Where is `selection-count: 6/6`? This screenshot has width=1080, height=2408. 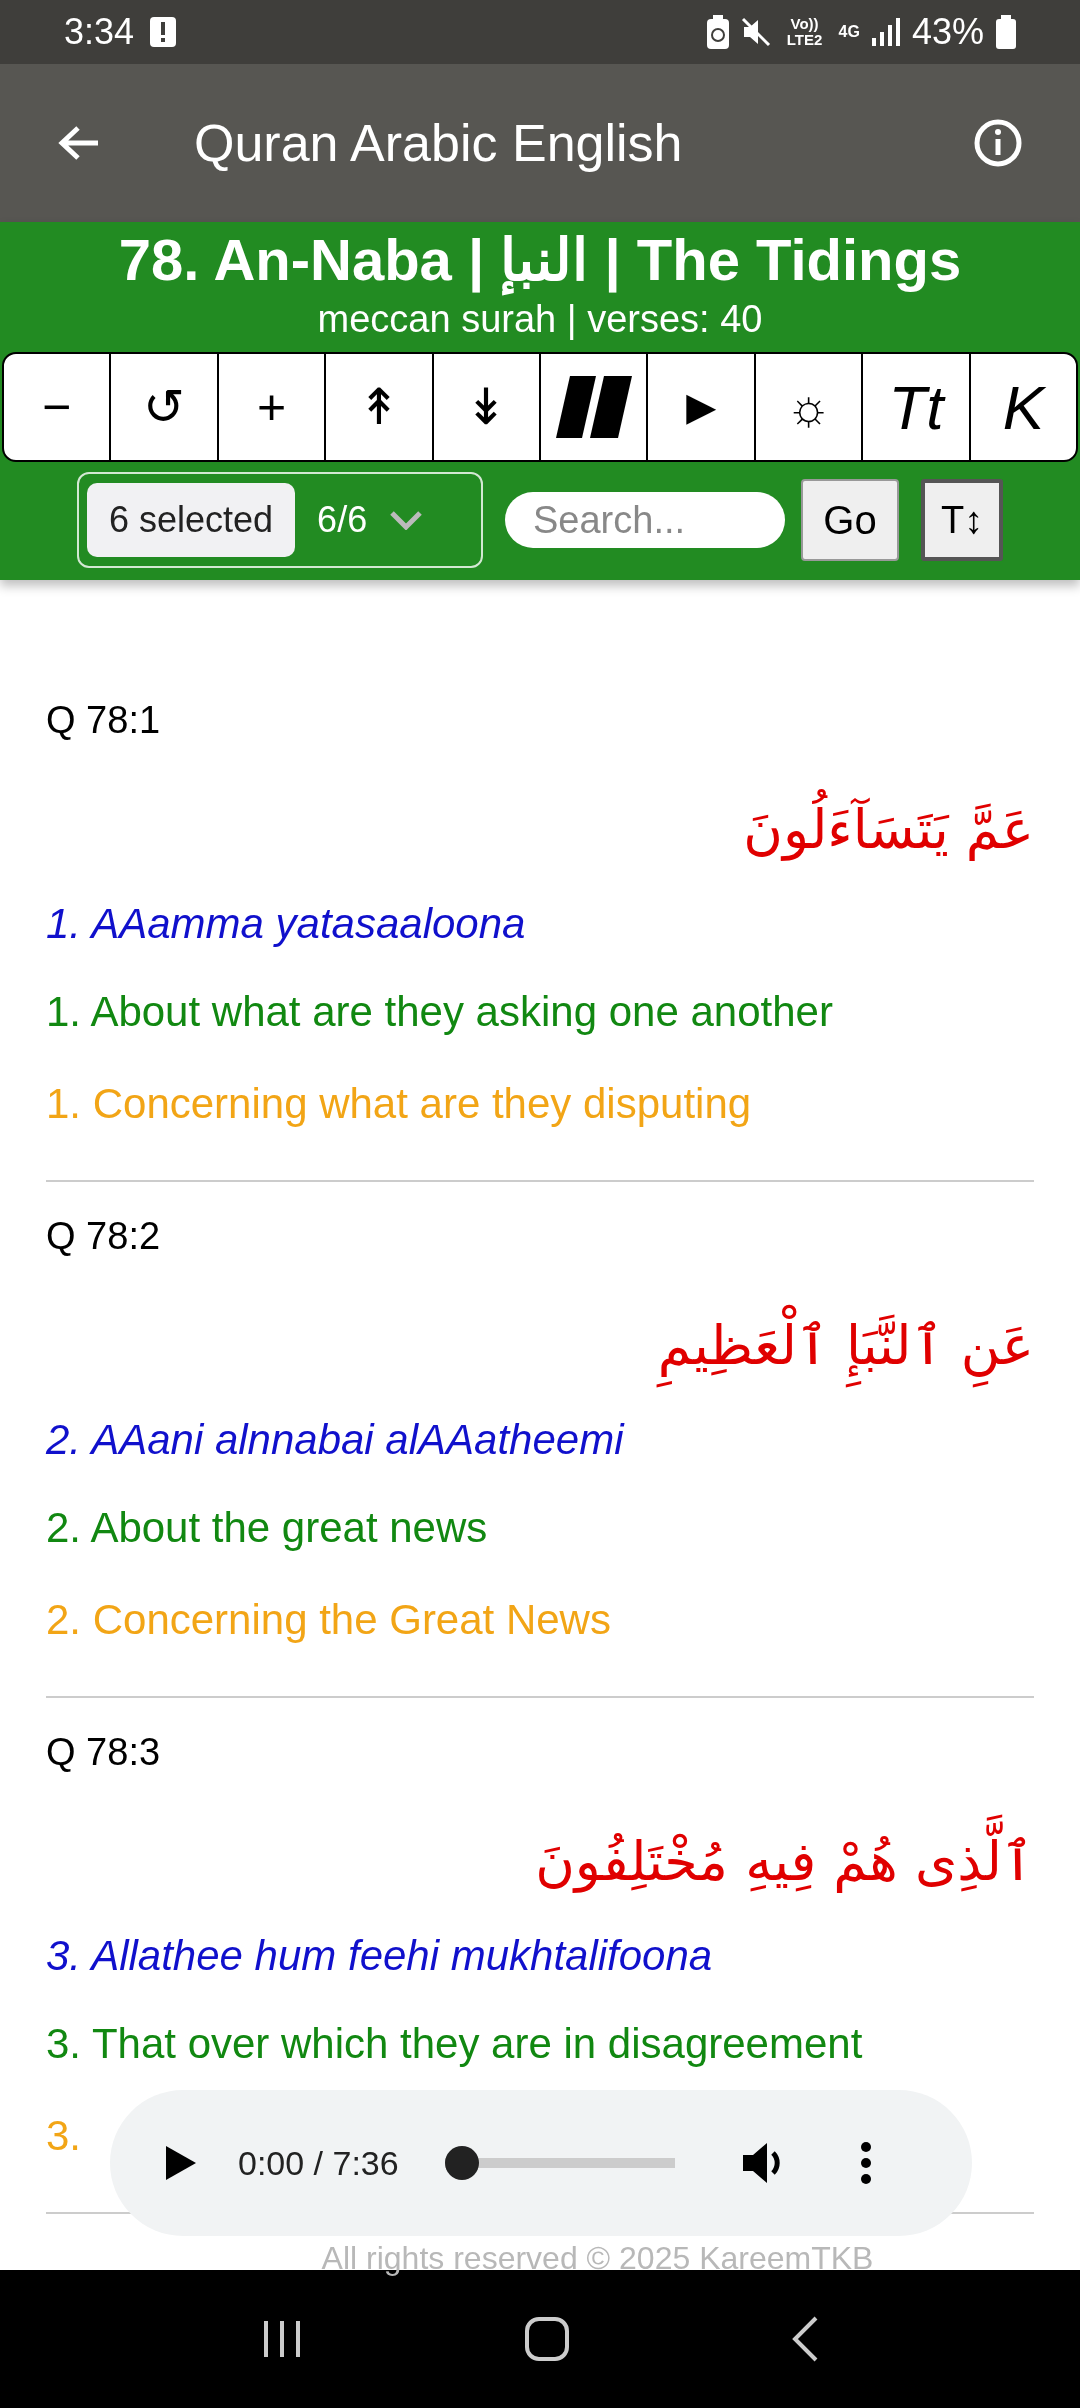 selection-count: 6/6 is located at coordinates (342, 520).